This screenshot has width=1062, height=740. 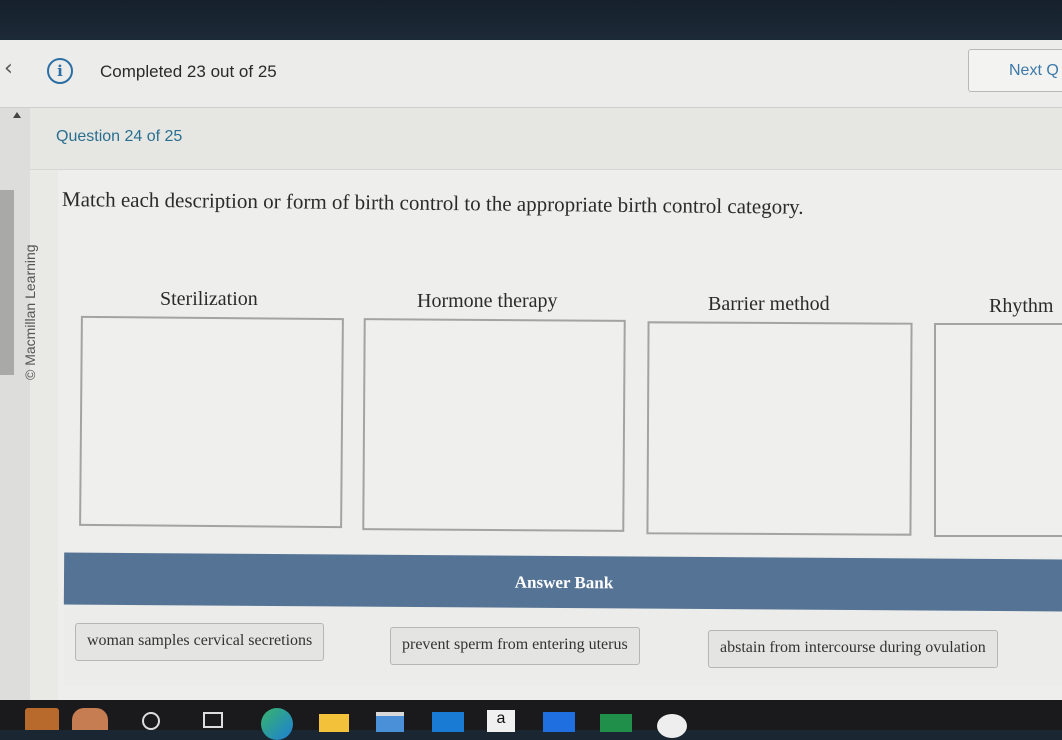 I want to click on file-explorer-icon, so click(x=334, y=723).